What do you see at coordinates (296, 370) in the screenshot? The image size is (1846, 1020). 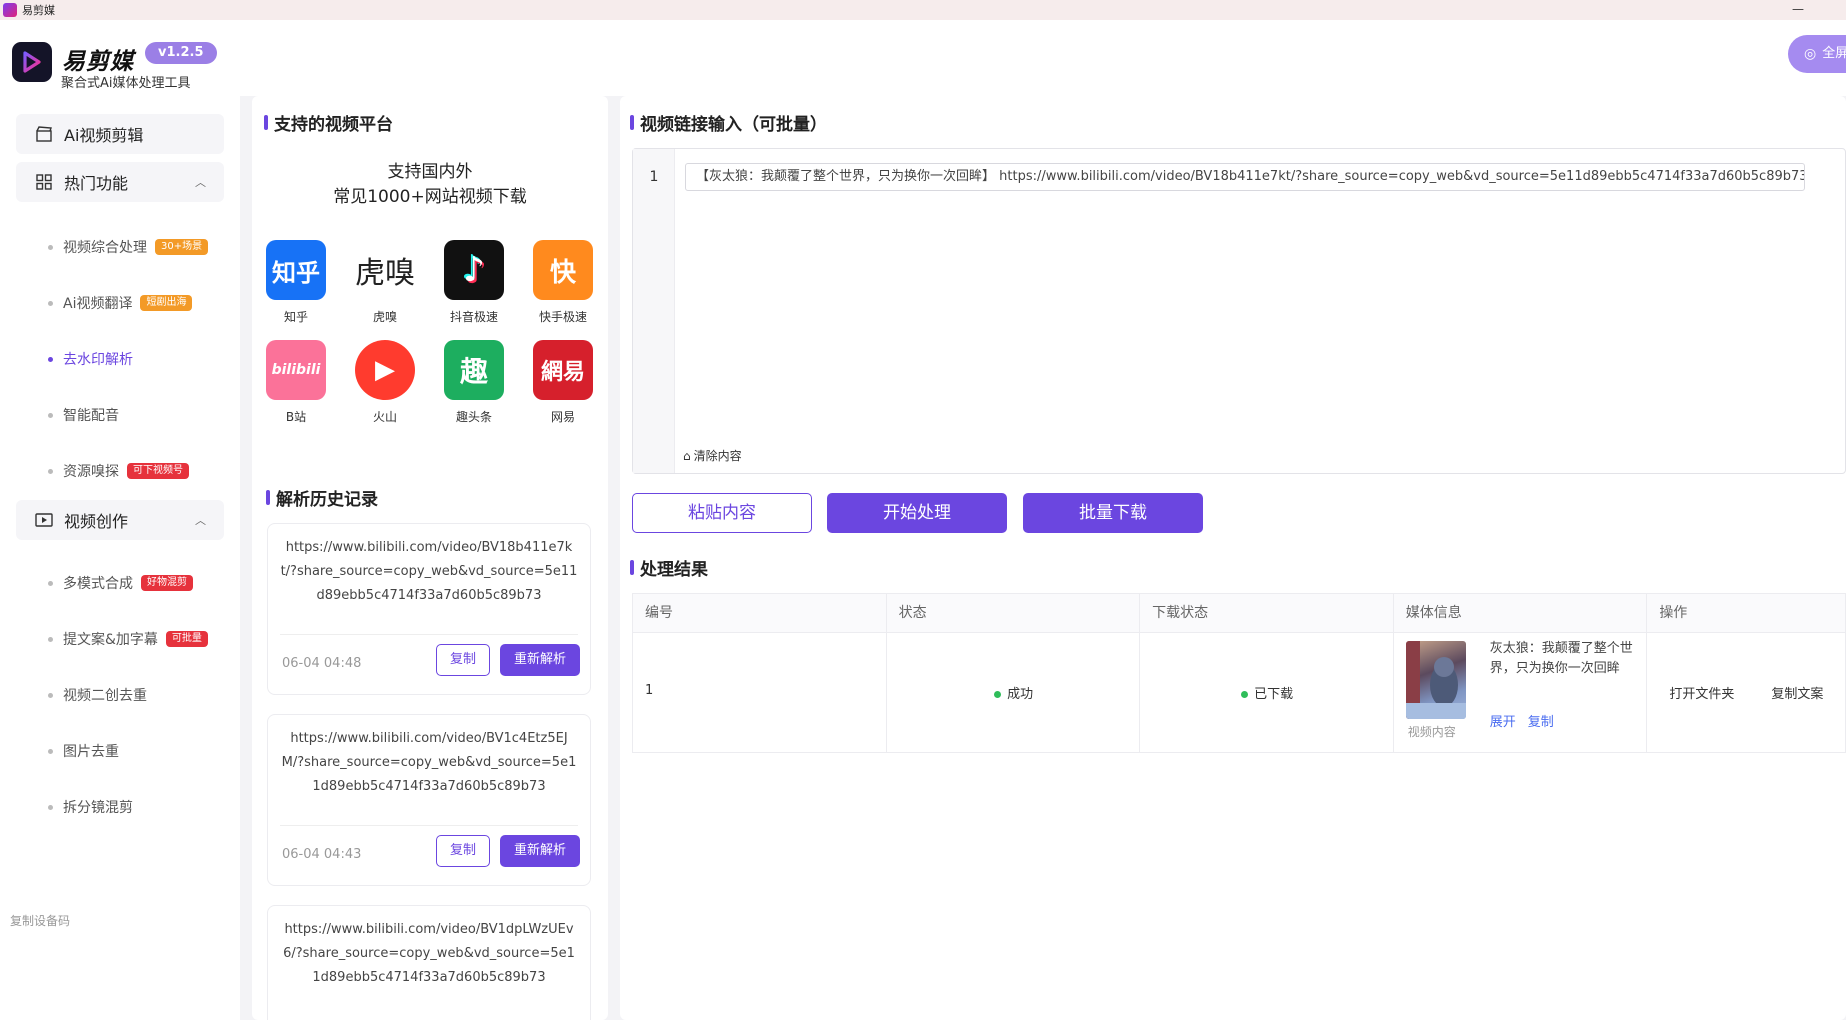 I see `bilibili-logo-icon: bilibili` at bounding box center [296, 370].